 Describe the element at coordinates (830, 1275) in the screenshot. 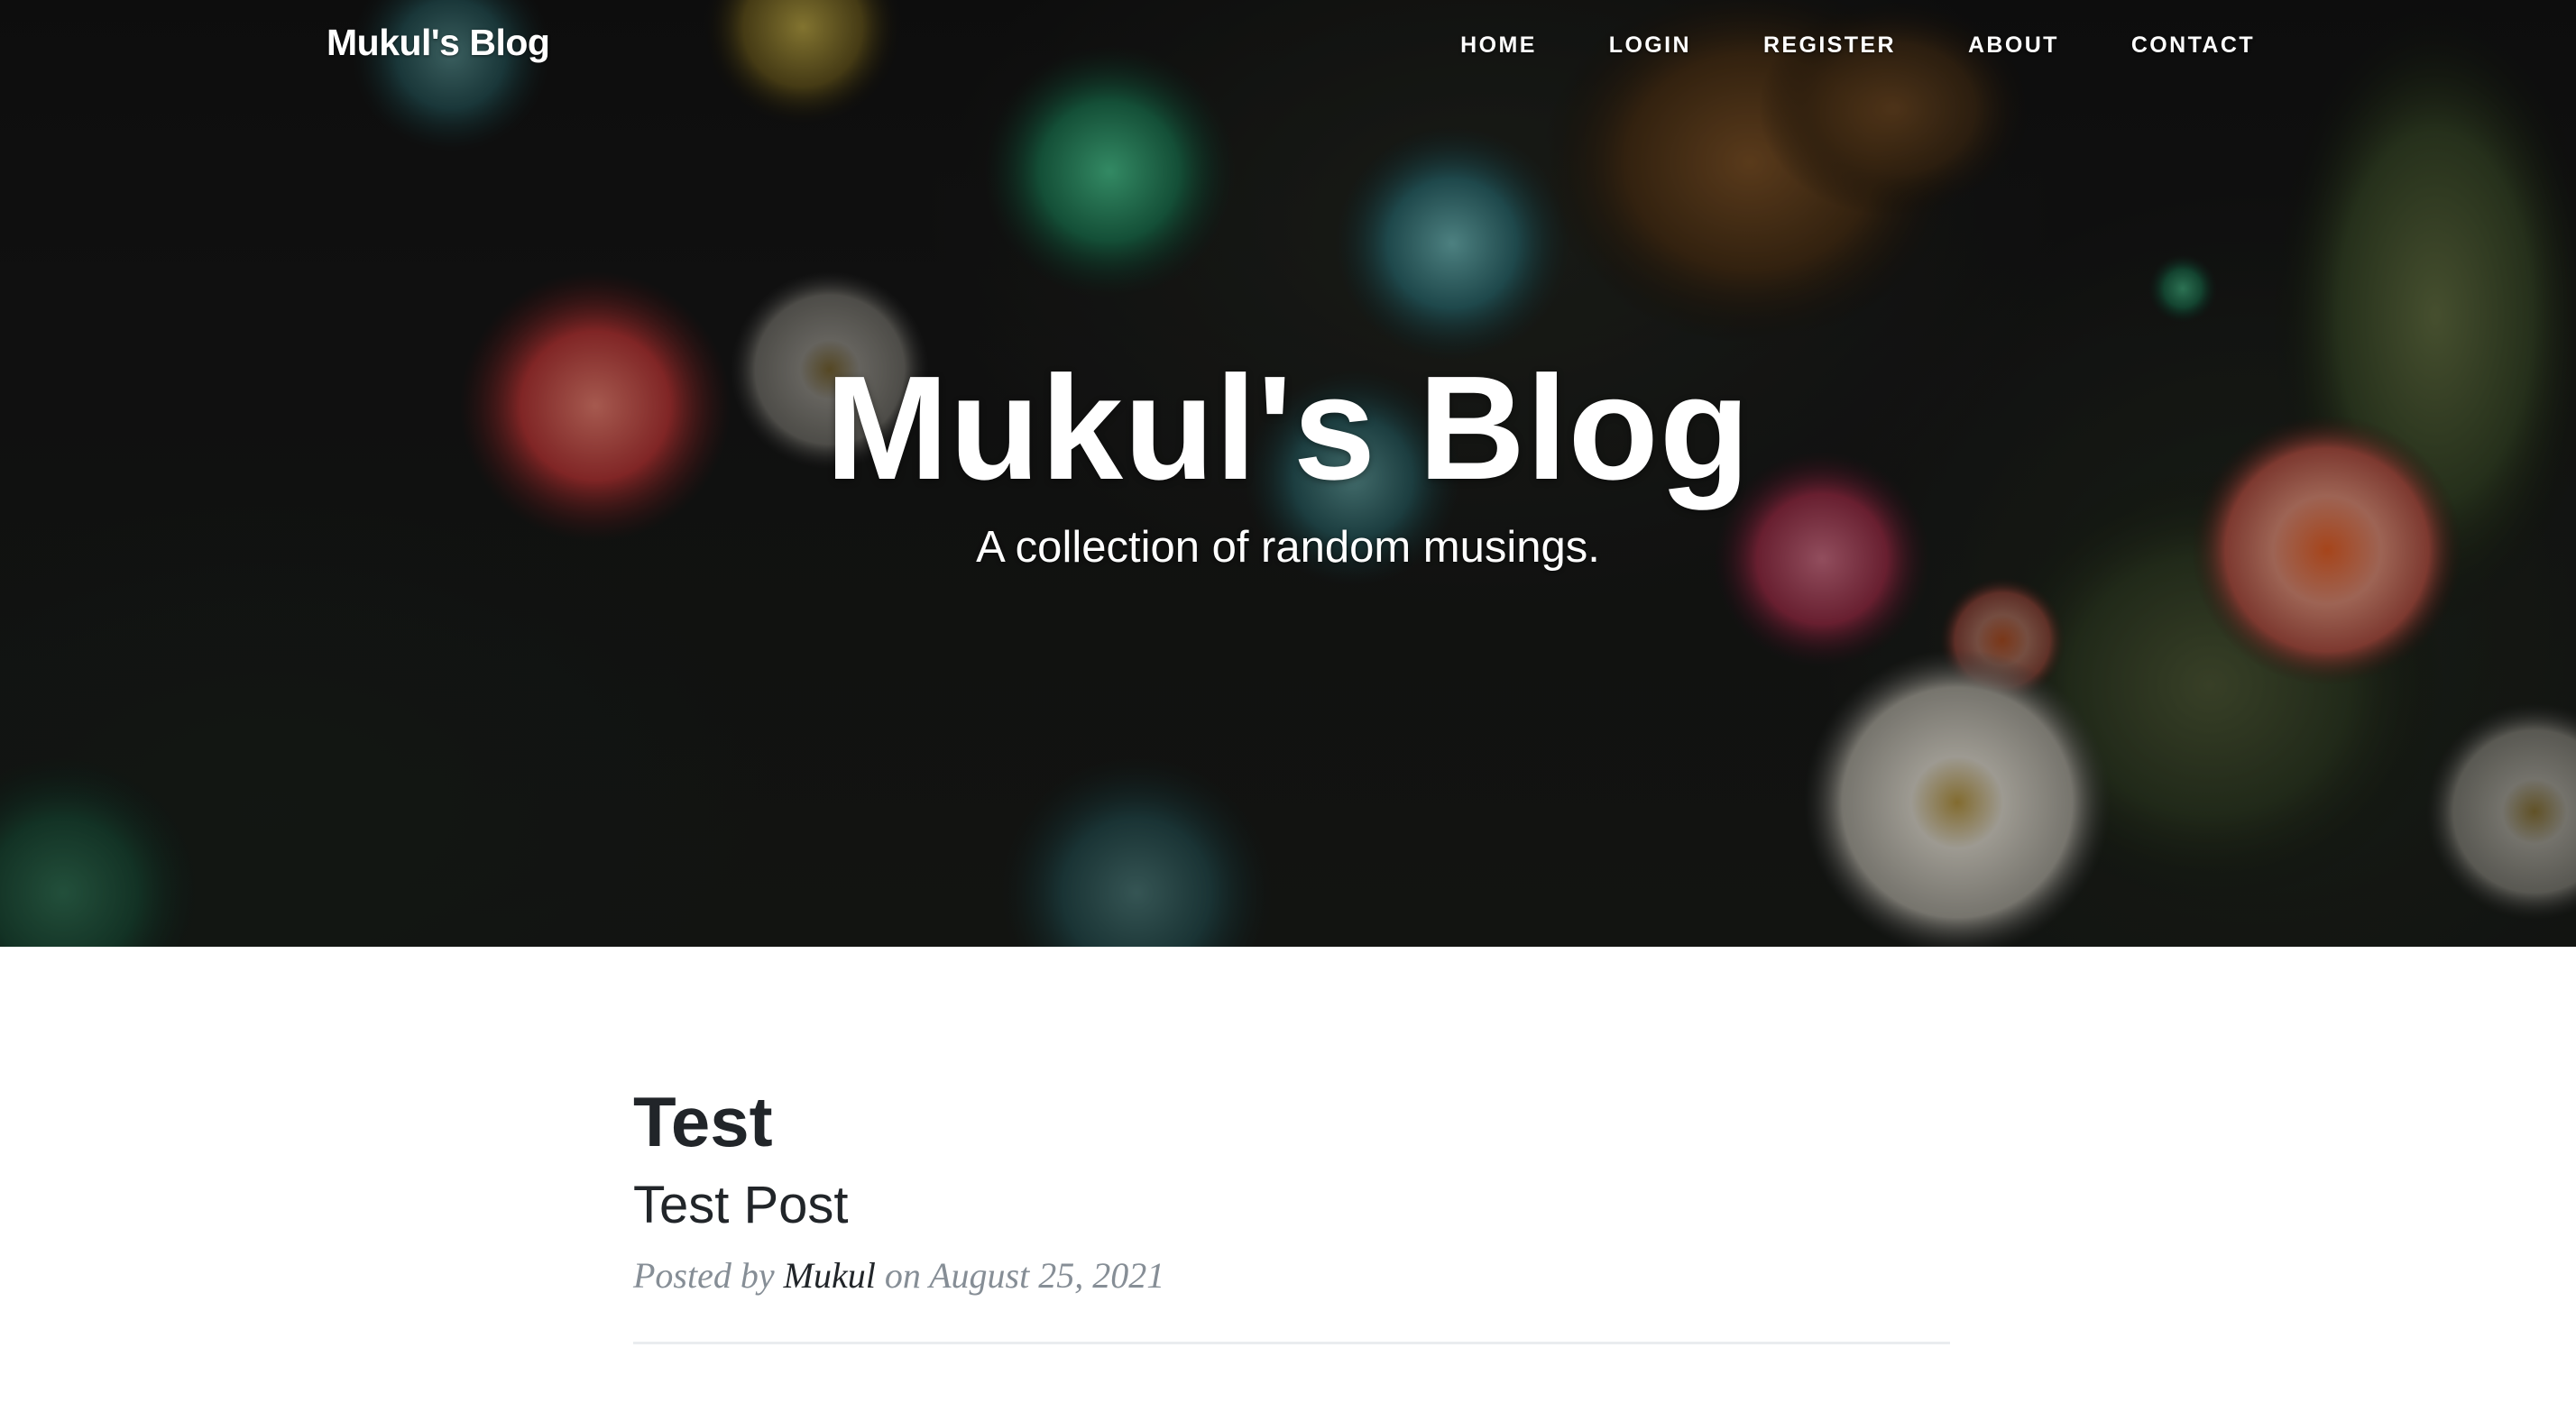

I see `post-author-link: Mukul` at that location.